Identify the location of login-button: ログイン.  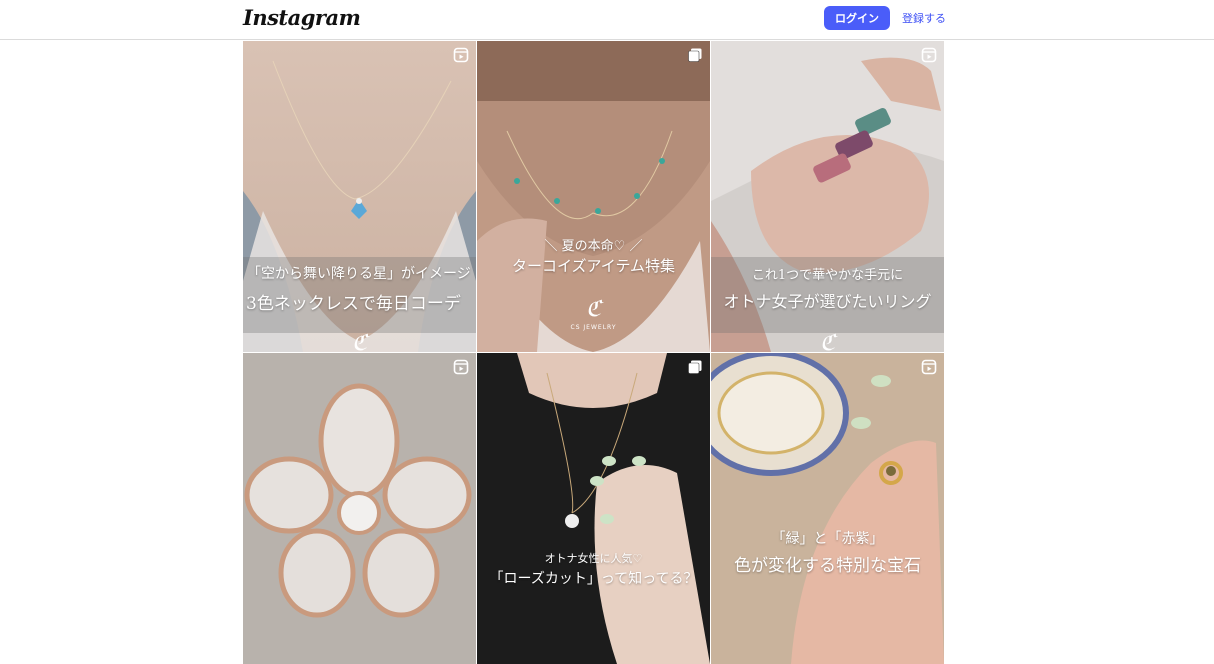
(857, 18).